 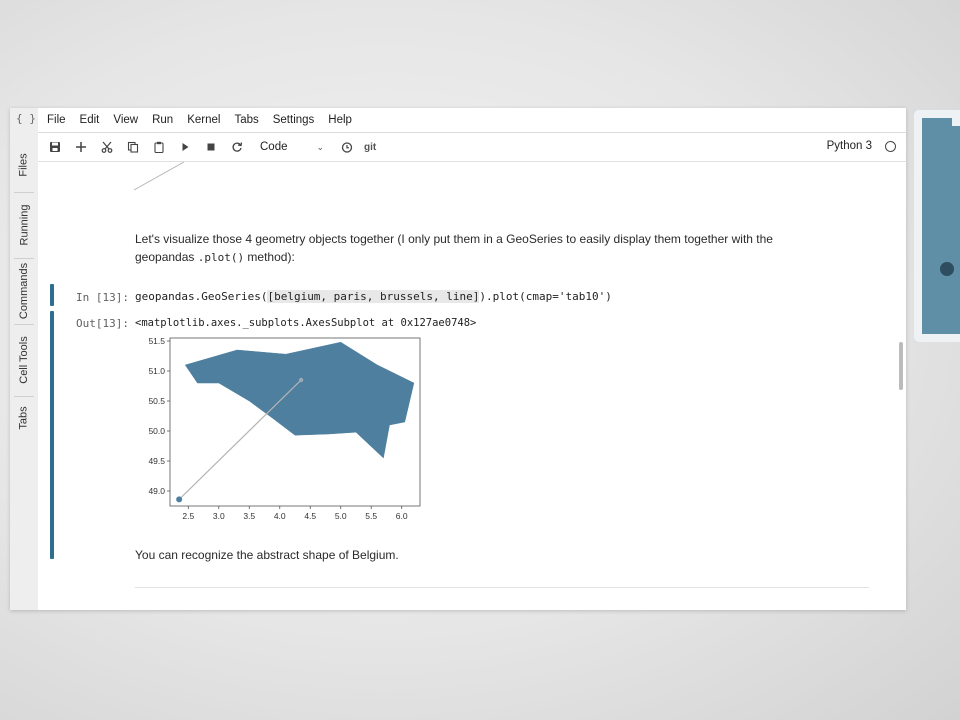 What do you see at coordinates (301, 380) in the screenshot?
I see `brussels-point` at bounding box center [301, 380].